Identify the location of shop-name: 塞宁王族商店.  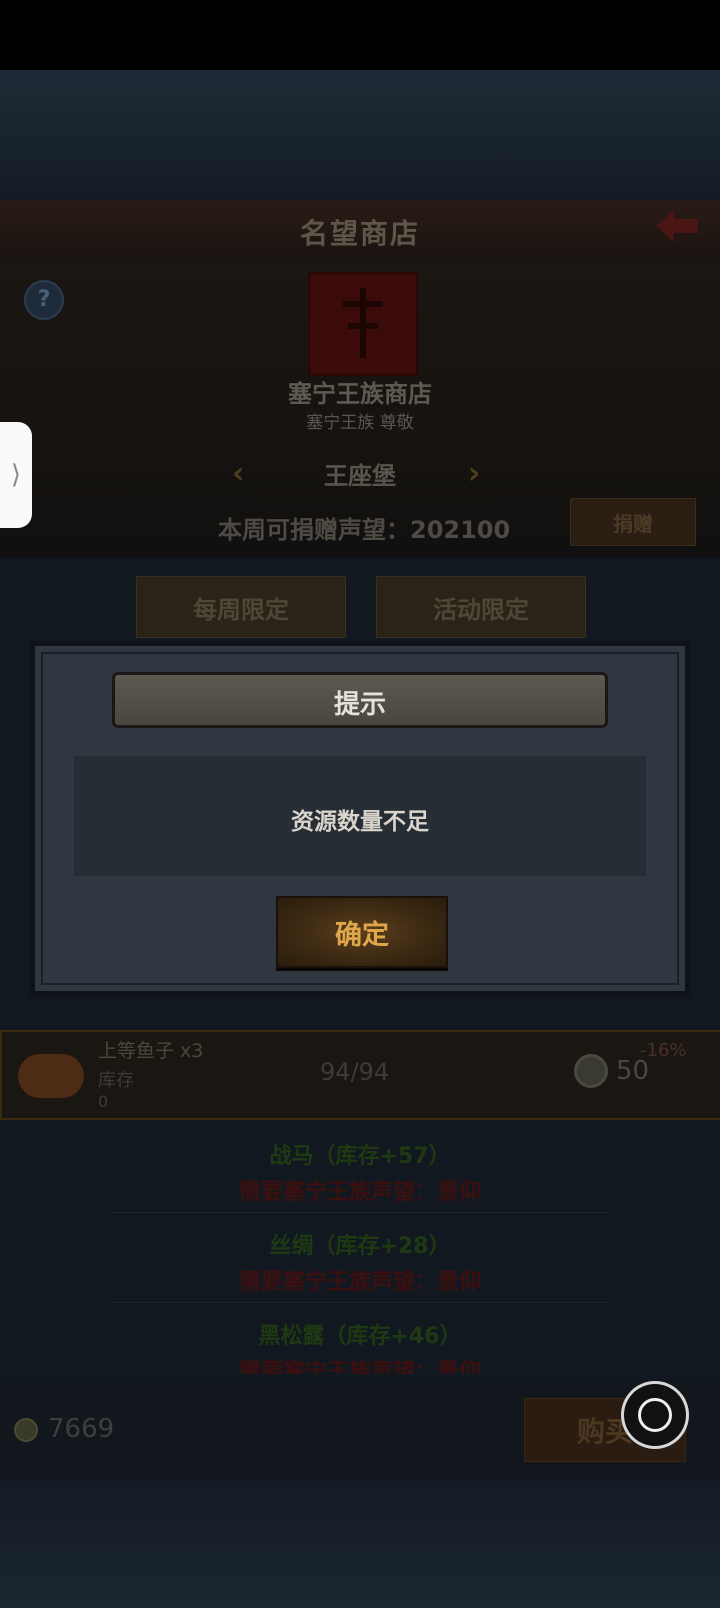
(360, 394).